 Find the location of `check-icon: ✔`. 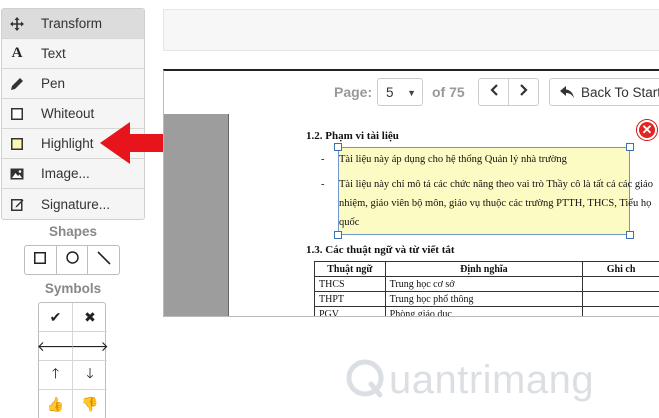

check-icon: ✔ is located at coordinates (55, 316).